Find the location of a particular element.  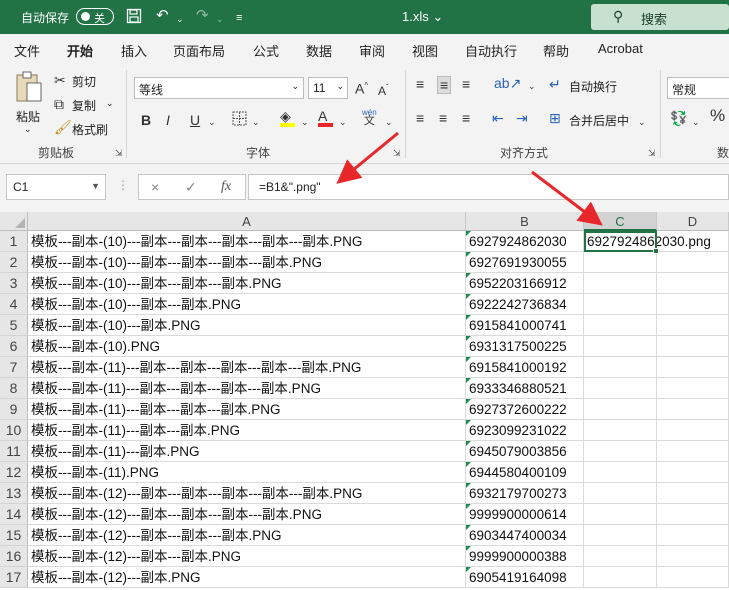

arrow-to-cell-c1 is located at coordinates (567, 198).